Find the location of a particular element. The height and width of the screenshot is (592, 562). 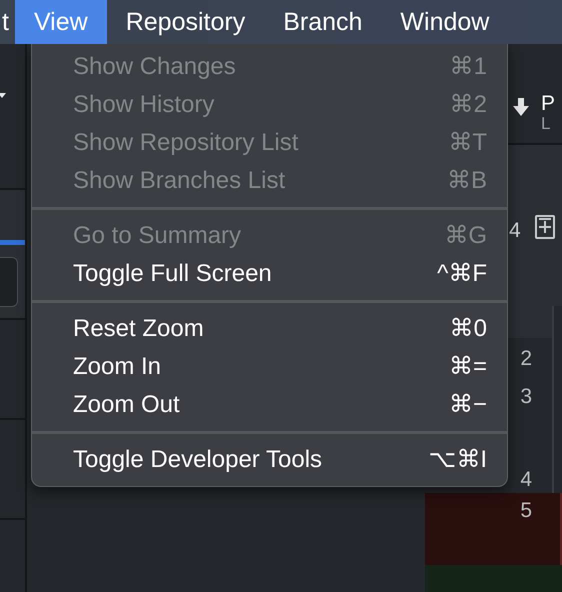

add-file-icon is located at coordinates (544, 225).